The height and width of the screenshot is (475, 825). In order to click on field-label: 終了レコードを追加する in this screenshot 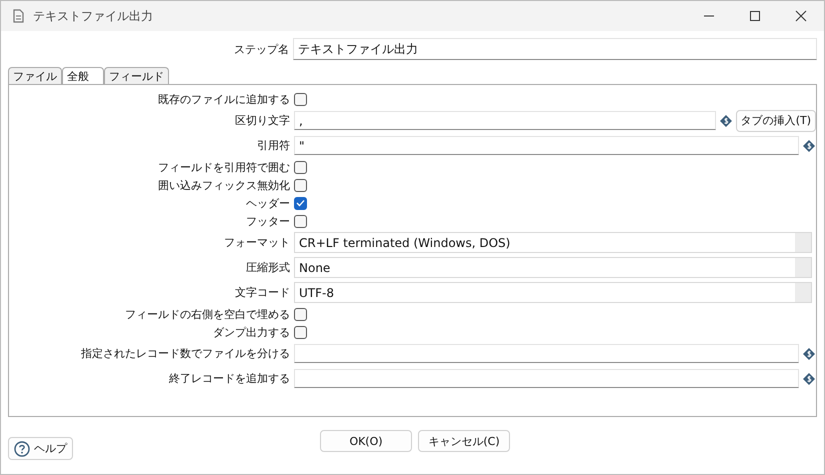, I will do `click(229, 378)`.